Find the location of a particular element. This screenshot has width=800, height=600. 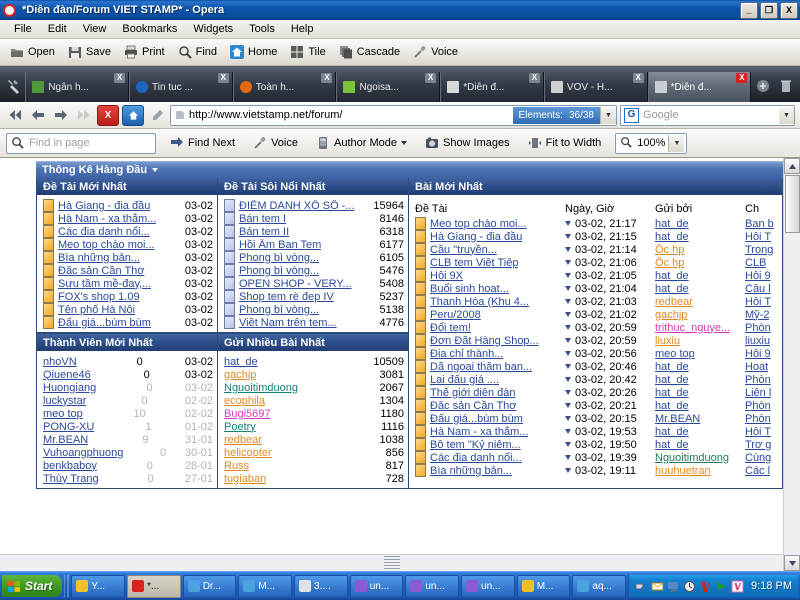

post-author-link: liuxiu is located at coordinates (700, 341).